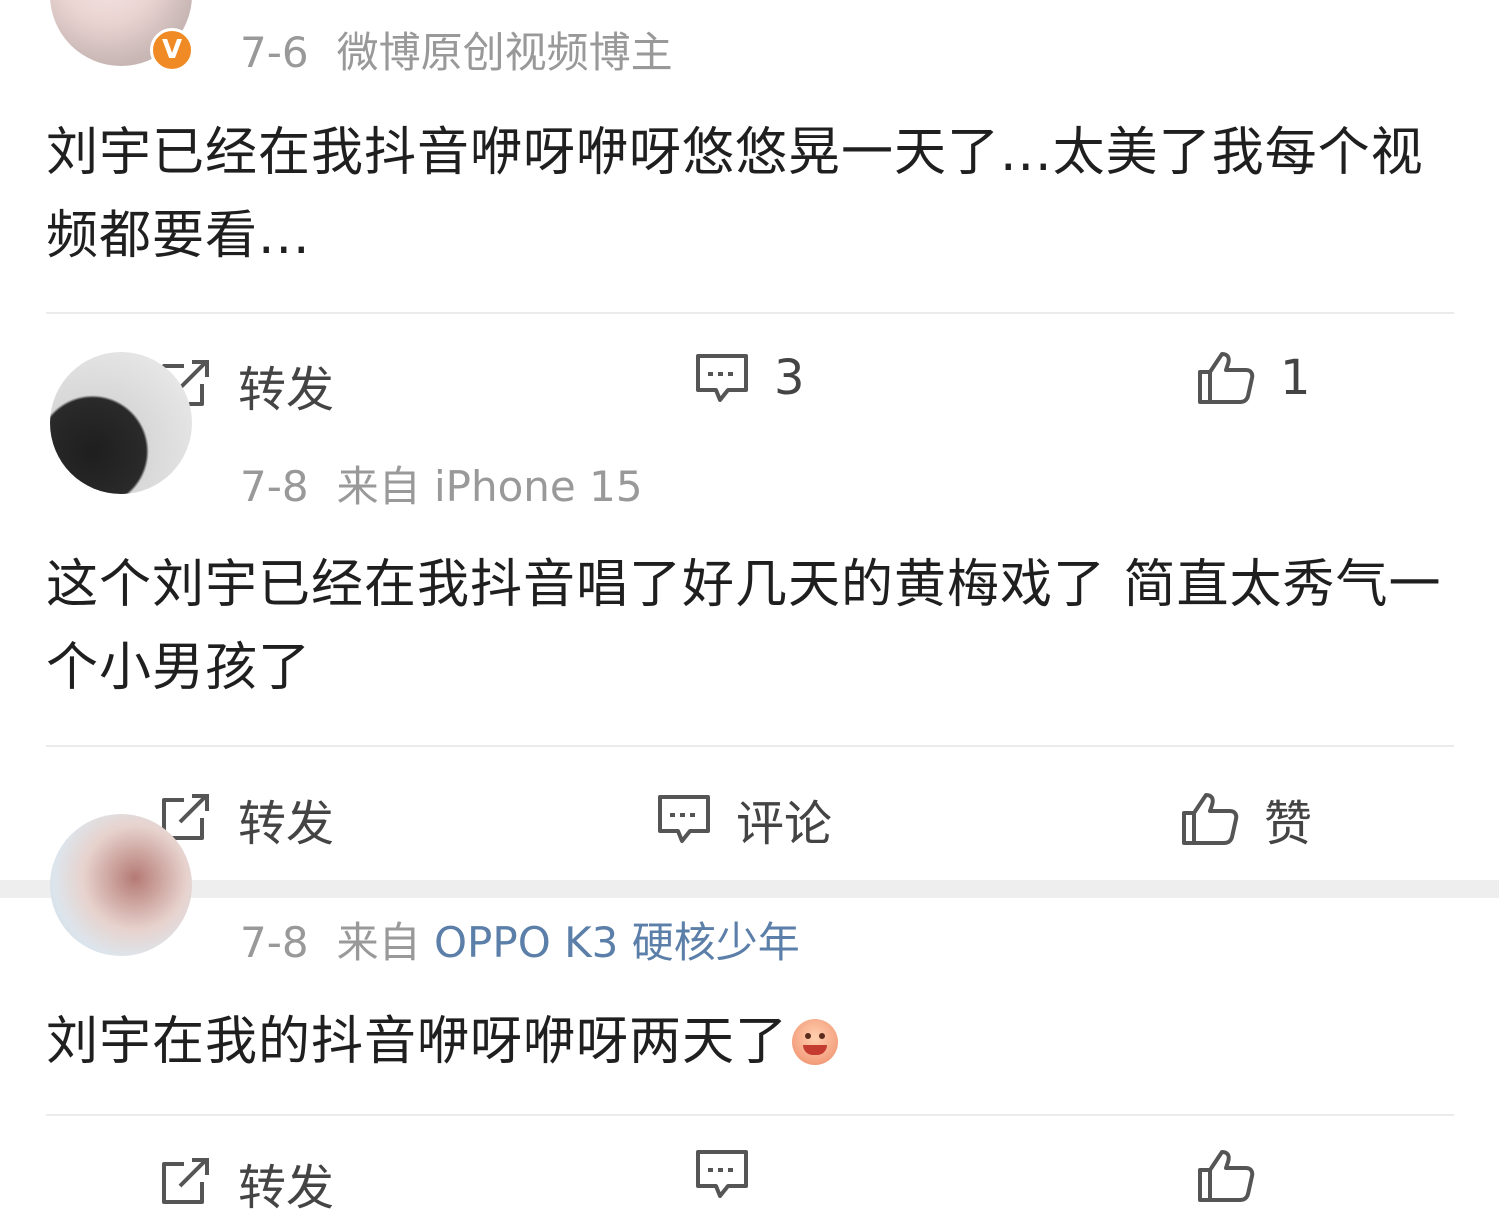  I want to click on post-source-link: OPPO K3 硬核少年, so click(617, 942).